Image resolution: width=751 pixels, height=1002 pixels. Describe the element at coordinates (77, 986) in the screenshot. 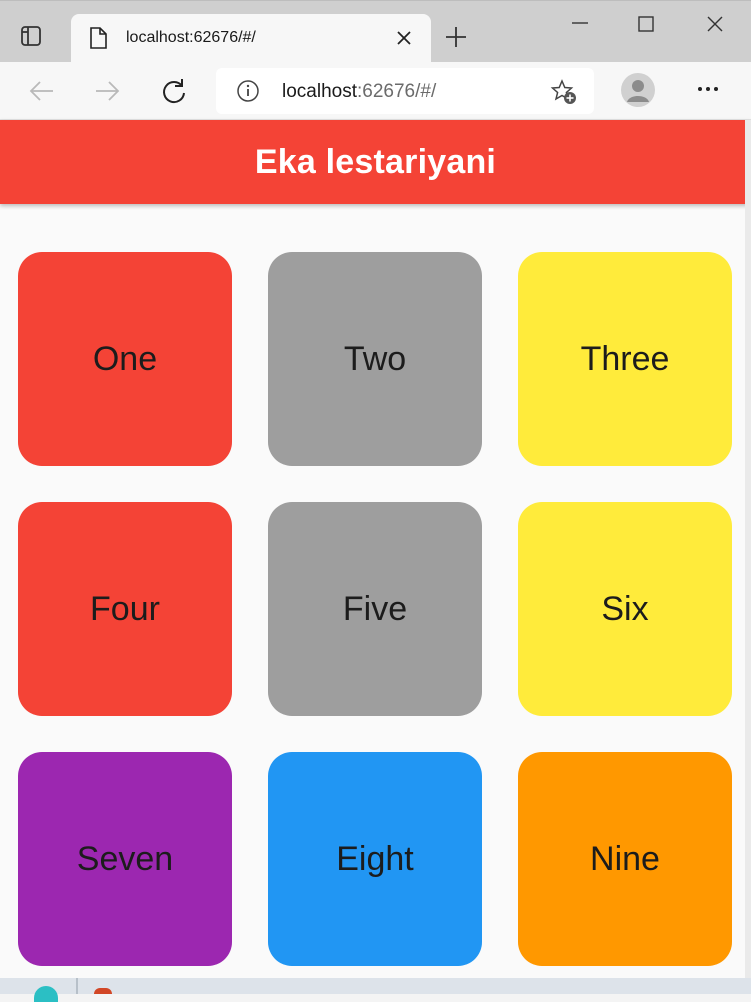

I see `taskbar-divider` at that location.